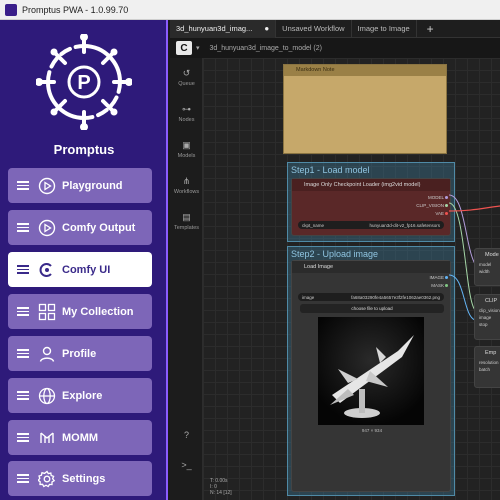 The width and height of the screenshot is (500, 500). Describe the element at coordinates (98, 311) in the screenshot. I see `nav-label: My Collection` at that location.